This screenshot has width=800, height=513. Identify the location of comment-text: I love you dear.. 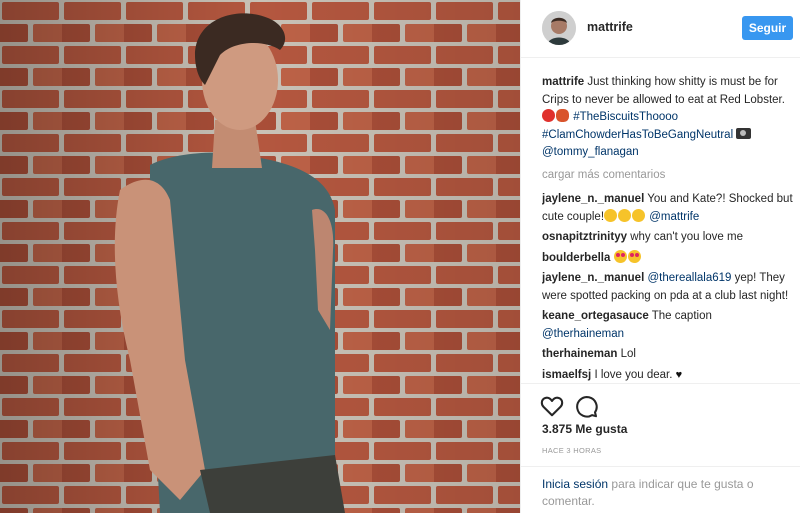
(633, 374).